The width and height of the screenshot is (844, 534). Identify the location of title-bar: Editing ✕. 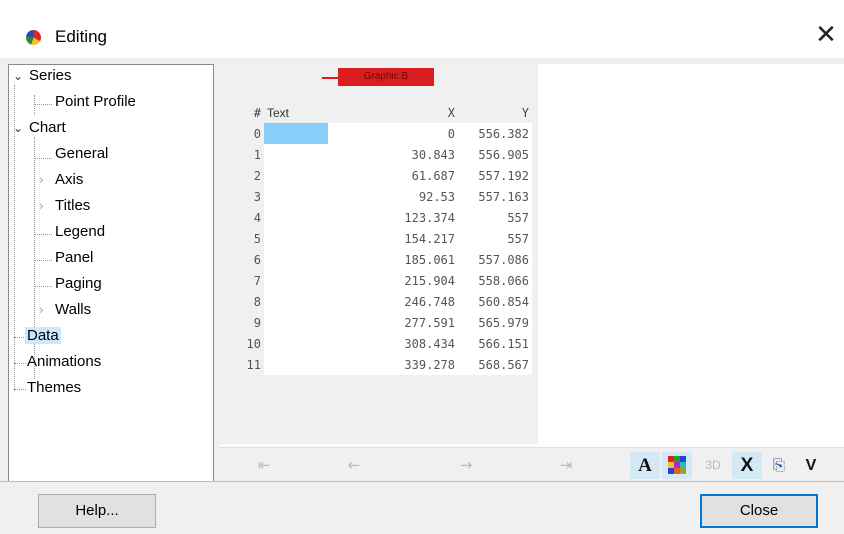
(422, 29).